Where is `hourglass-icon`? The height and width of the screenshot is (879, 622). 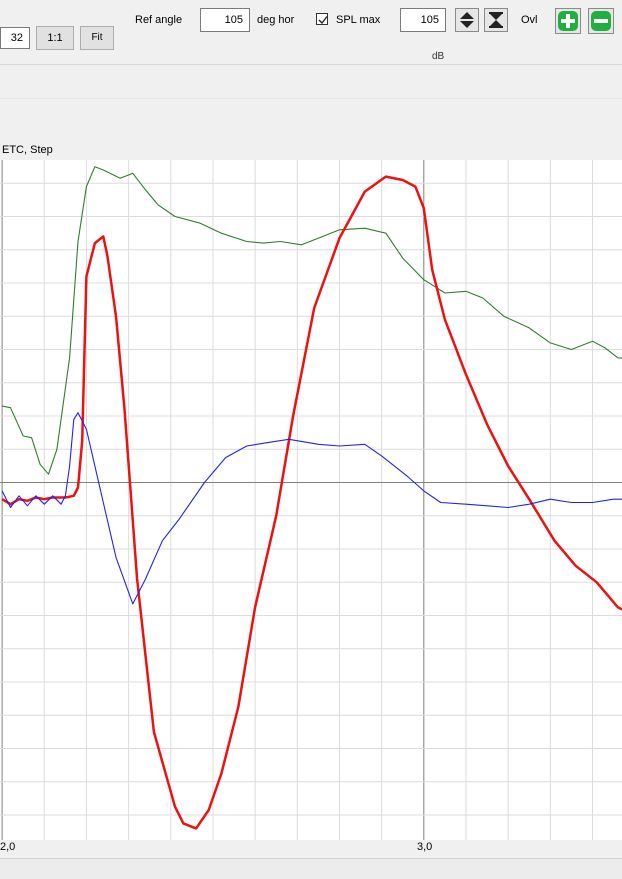 hourglass-icon is located at coordinates (496, 20).